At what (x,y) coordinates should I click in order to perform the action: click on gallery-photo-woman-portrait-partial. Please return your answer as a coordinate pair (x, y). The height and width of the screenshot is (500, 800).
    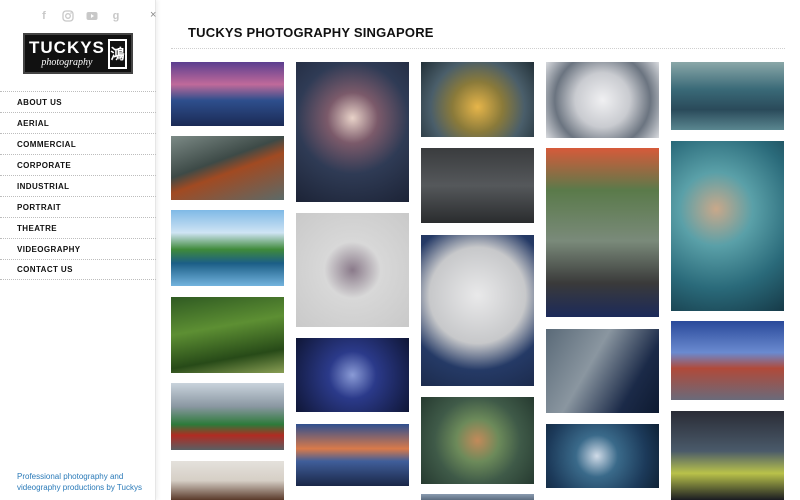
    Looking at the image, I should click on (227, 480).